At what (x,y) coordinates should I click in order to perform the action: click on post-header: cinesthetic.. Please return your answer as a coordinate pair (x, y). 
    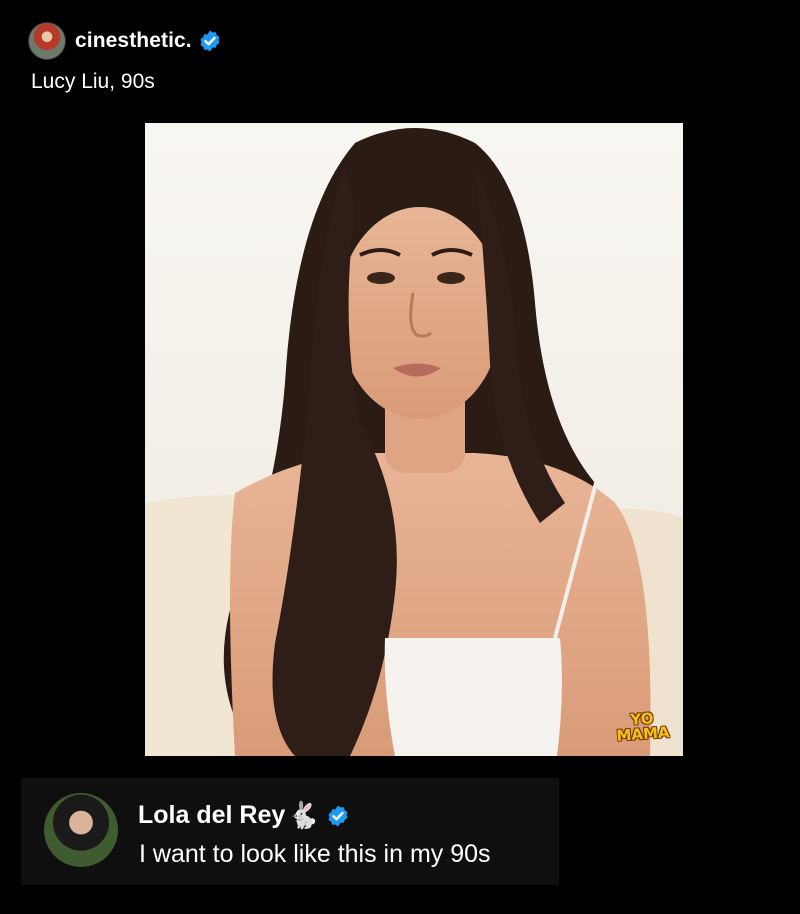
    Looking at the image, I should click on (125, 41).